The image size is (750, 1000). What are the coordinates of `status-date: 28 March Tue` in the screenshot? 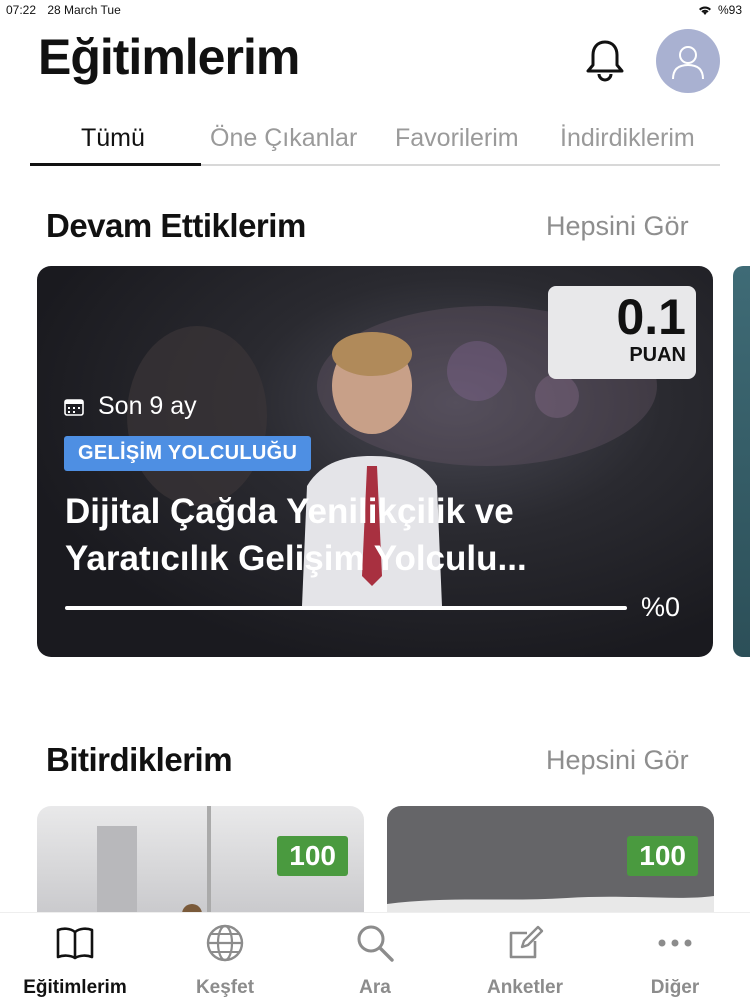 It's located at (84, 10).